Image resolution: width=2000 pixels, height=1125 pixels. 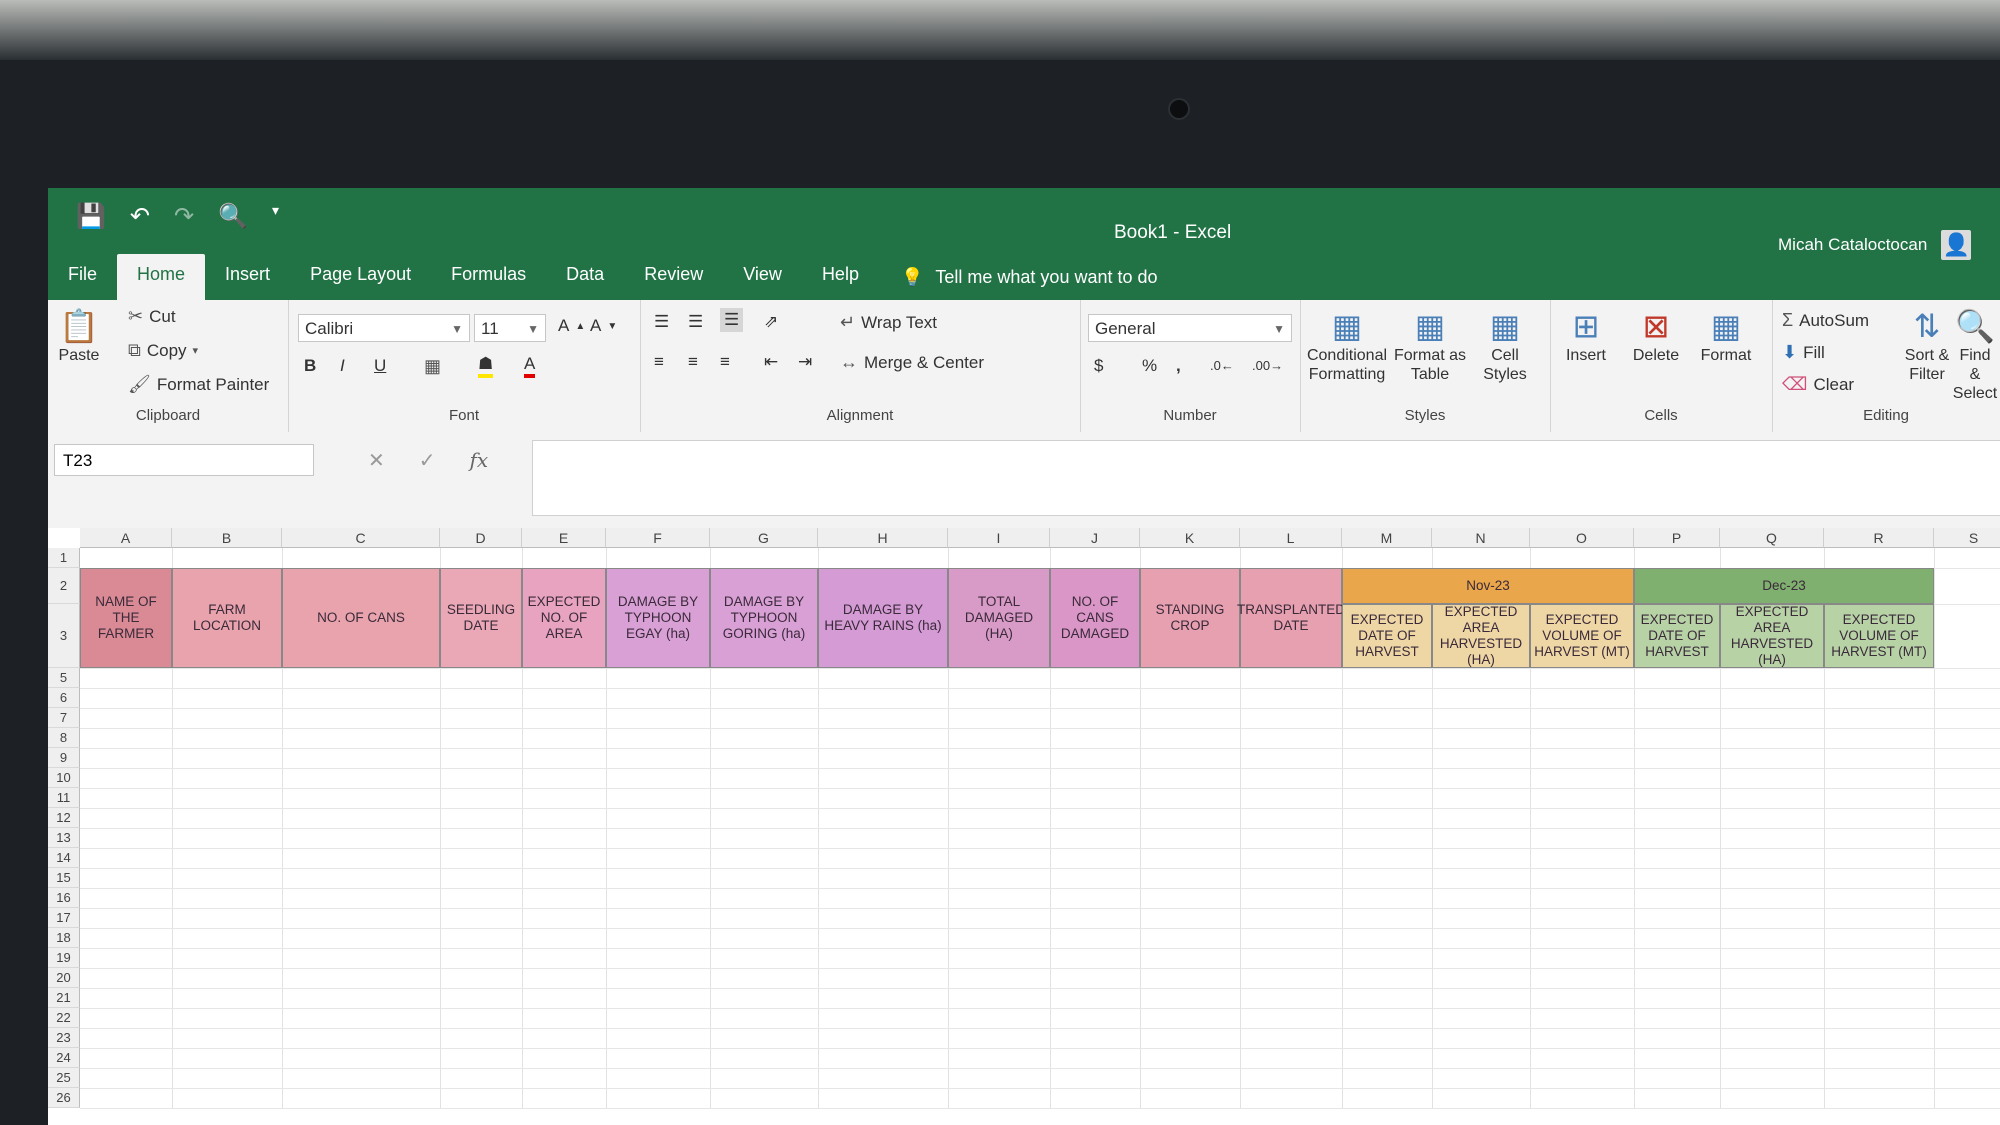 I want to click on print-preview-icon: 🔍, so click(x=233, y=216).